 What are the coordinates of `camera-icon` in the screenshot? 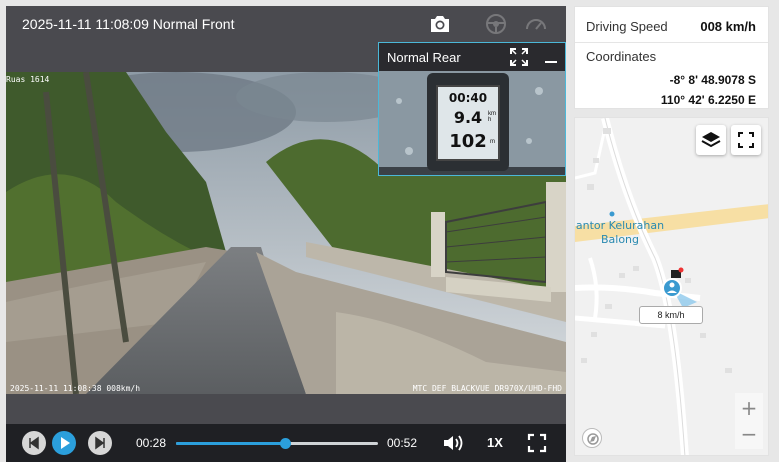 It's located at (440, 24).